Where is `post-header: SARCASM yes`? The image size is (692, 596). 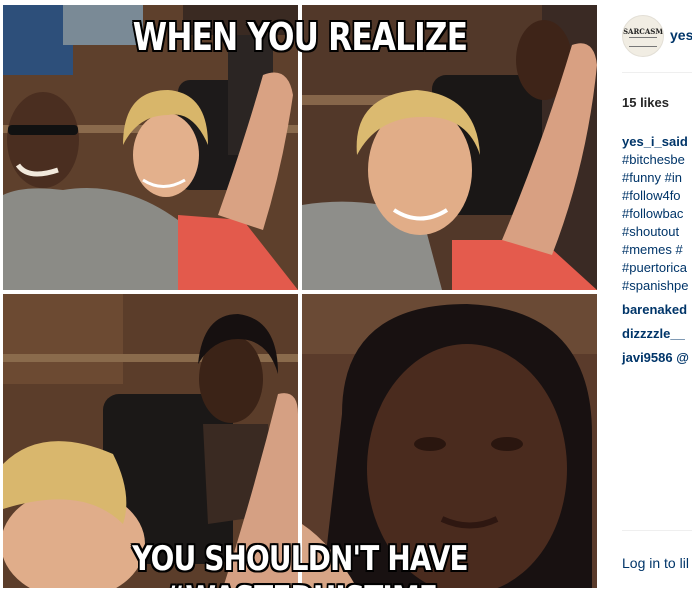 post-header: SARCASM yes is located at coordinates (646, 36).